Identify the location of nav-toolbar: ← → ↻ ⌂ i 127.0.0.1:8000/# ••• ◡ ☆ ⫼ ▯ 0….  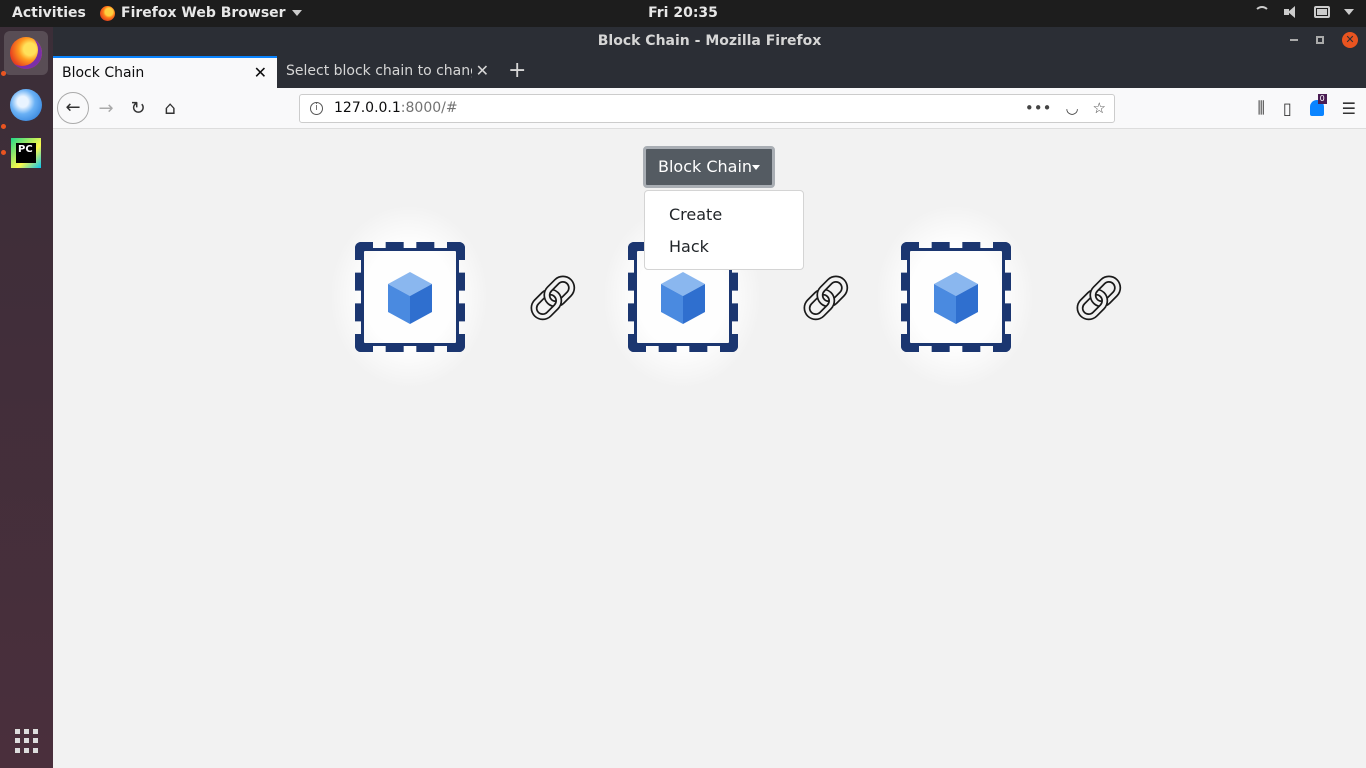
(709, 108).